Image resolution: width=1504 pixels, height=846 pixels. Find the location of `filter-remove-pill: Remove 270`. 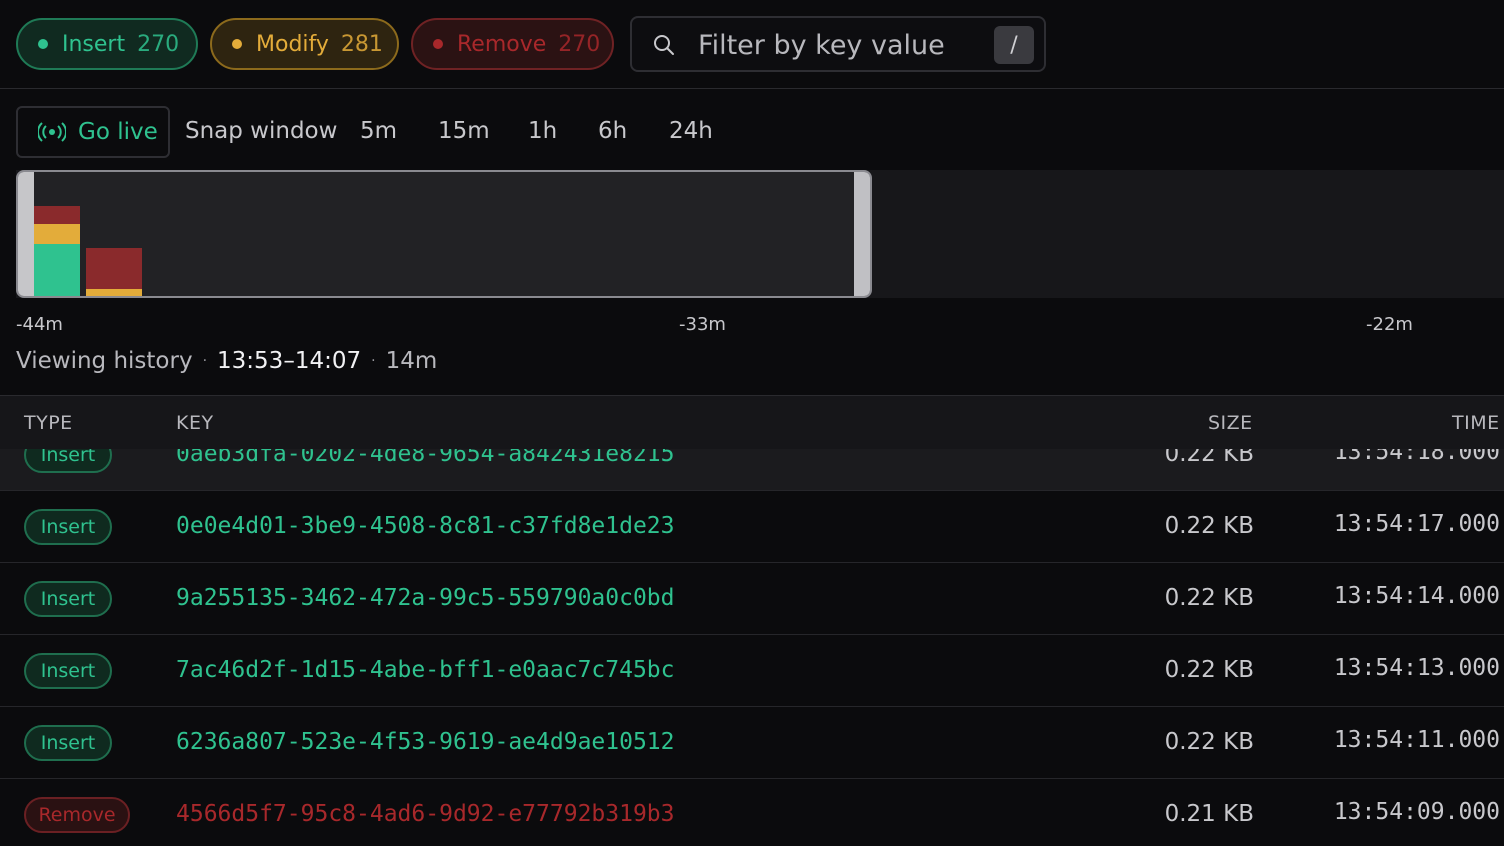

filter-remove-pill: Remove 270 is located at coordinates (512, 44).